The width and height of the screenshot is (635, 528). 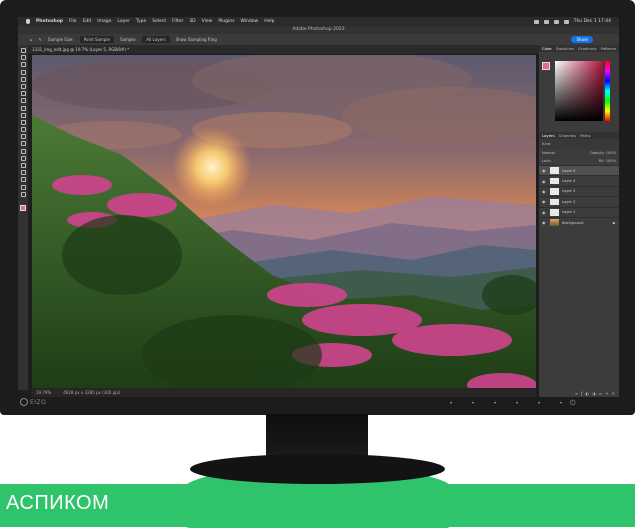 What do you see at coordinates (49, 21) in the screenshot?
I see `menu-photoshop: Photoshop` at bounding box center [49, 21].